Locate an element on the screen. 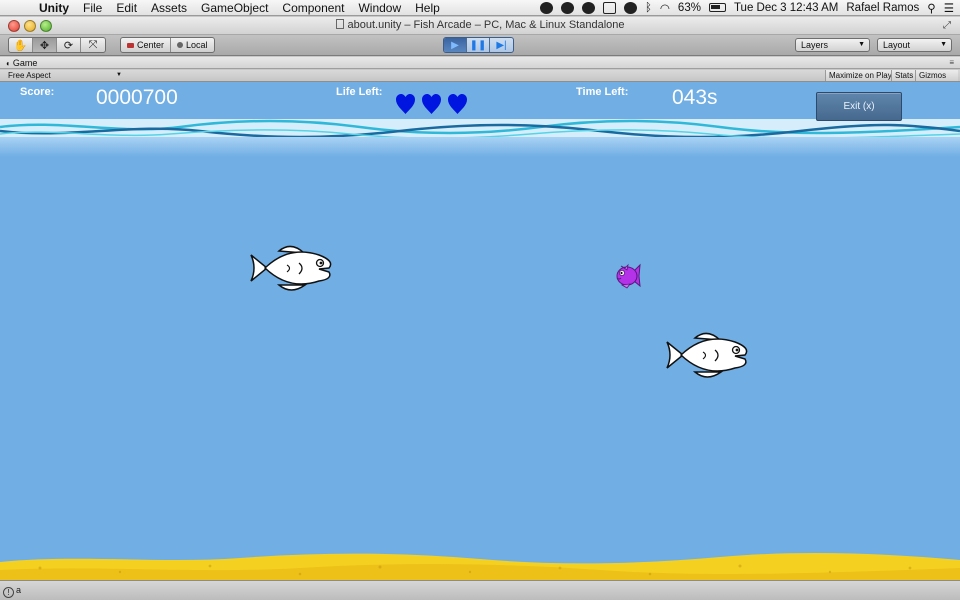  player-fish is located at coordinates (628, 276).